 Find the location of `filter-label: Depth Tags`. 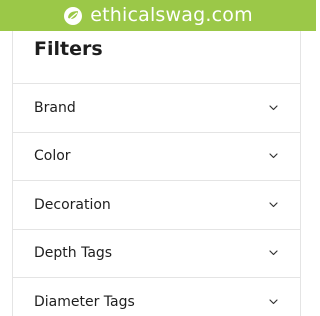

filter-label: Depth Tags is located at coordinates (73, 253).